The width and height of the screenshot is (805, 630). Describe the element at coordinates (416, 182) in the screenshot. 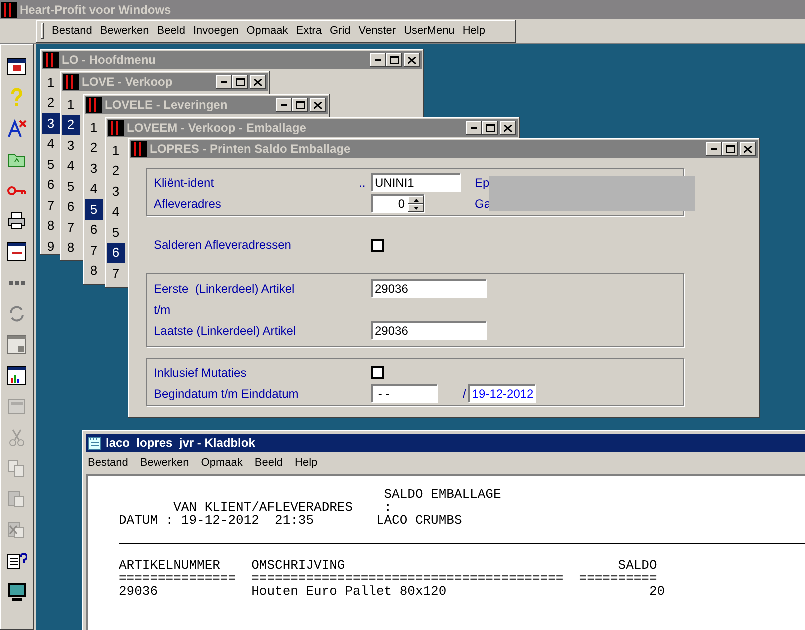

I see `input-field: UNINI1` at that location.